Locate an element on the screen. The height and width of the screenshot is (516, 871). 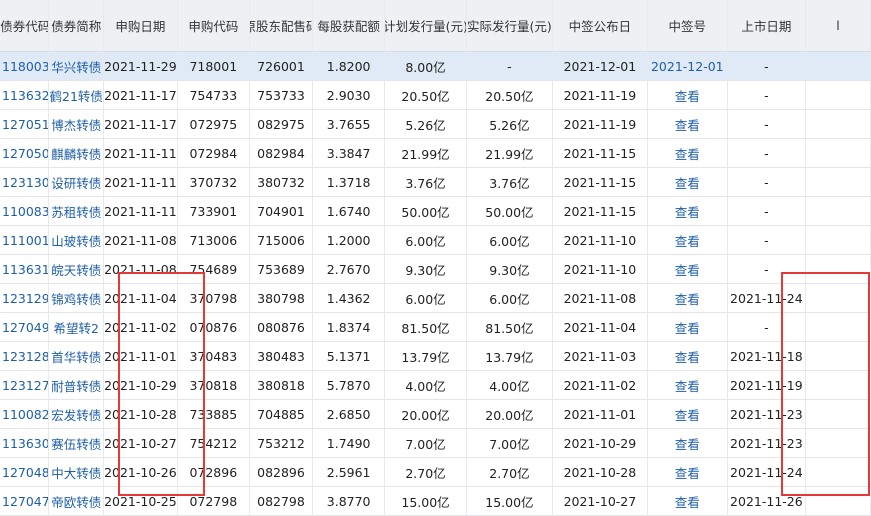
header-lottery-number: 中签号 is located at coordinates (688, 25).